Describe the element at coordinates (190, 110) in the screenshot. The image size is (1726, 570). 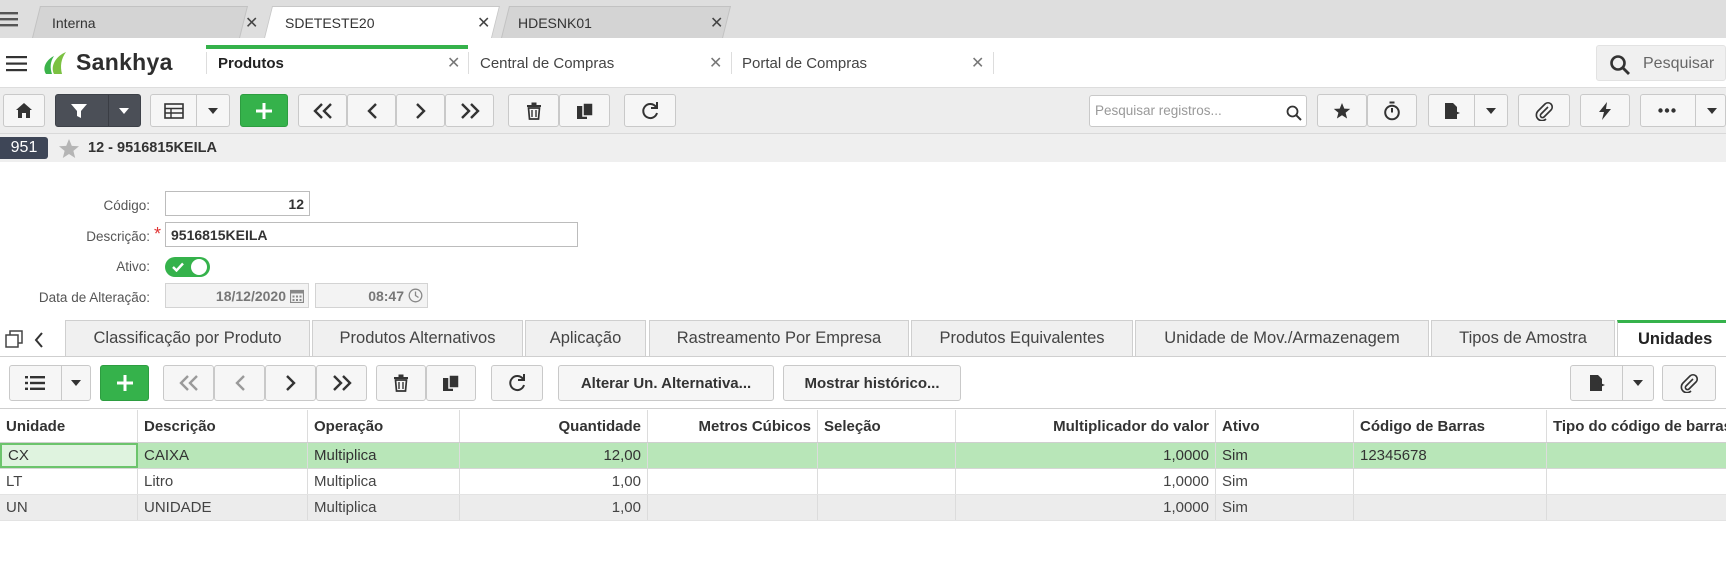
I see `grid-view-button` at that location.